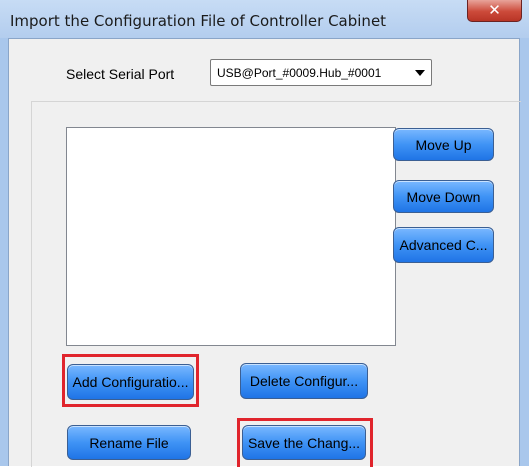  What do you see at coordinates (299, 73) in the screenshot?
I see `serial-port-value: USB@Port_#0009.Hub_#0001` at bounding box center [299, 73].